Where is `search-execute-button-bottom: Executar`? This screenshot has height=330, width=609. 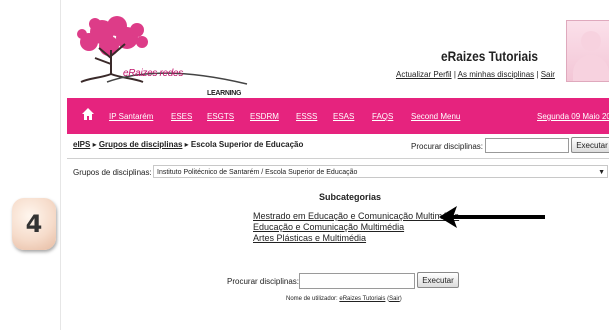
search-execute-button-bottom: Executar is located at coordinates (438, 280).